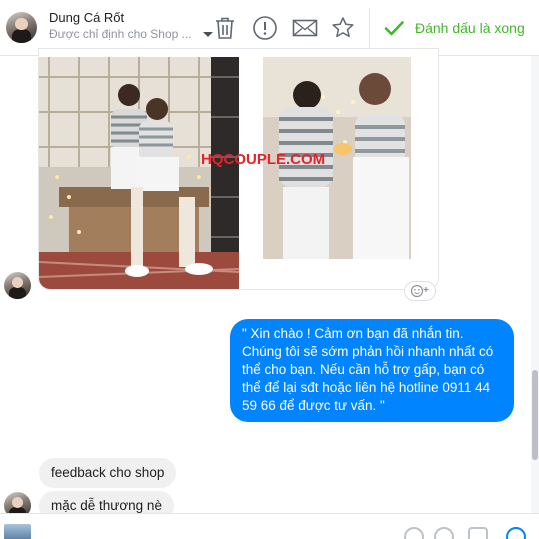 This screenshot has width=539, height=539. Describe the element at coordinates (265, 28) in the screenshot. I see `alert-icon` at that location.